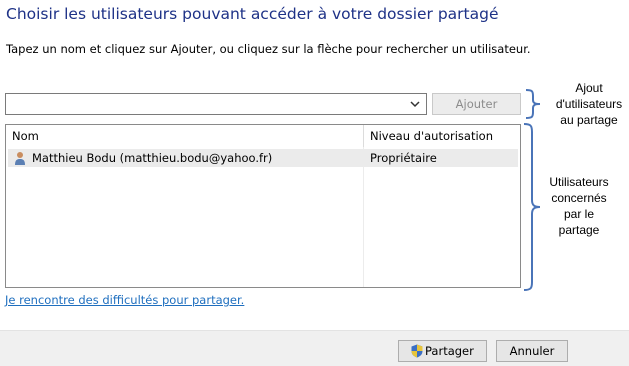  I want to click on add-button: Ajouter, so click(476, 104).